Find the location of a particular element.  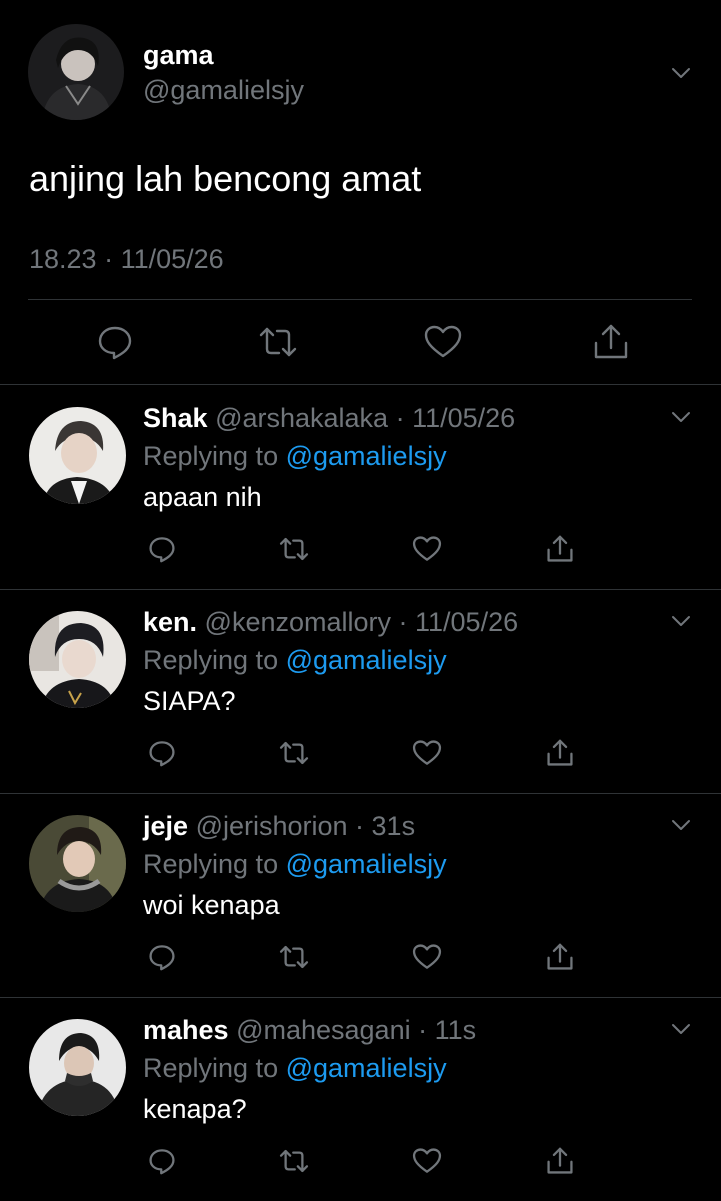

author-name: gama is located at coordinates (178, 55).